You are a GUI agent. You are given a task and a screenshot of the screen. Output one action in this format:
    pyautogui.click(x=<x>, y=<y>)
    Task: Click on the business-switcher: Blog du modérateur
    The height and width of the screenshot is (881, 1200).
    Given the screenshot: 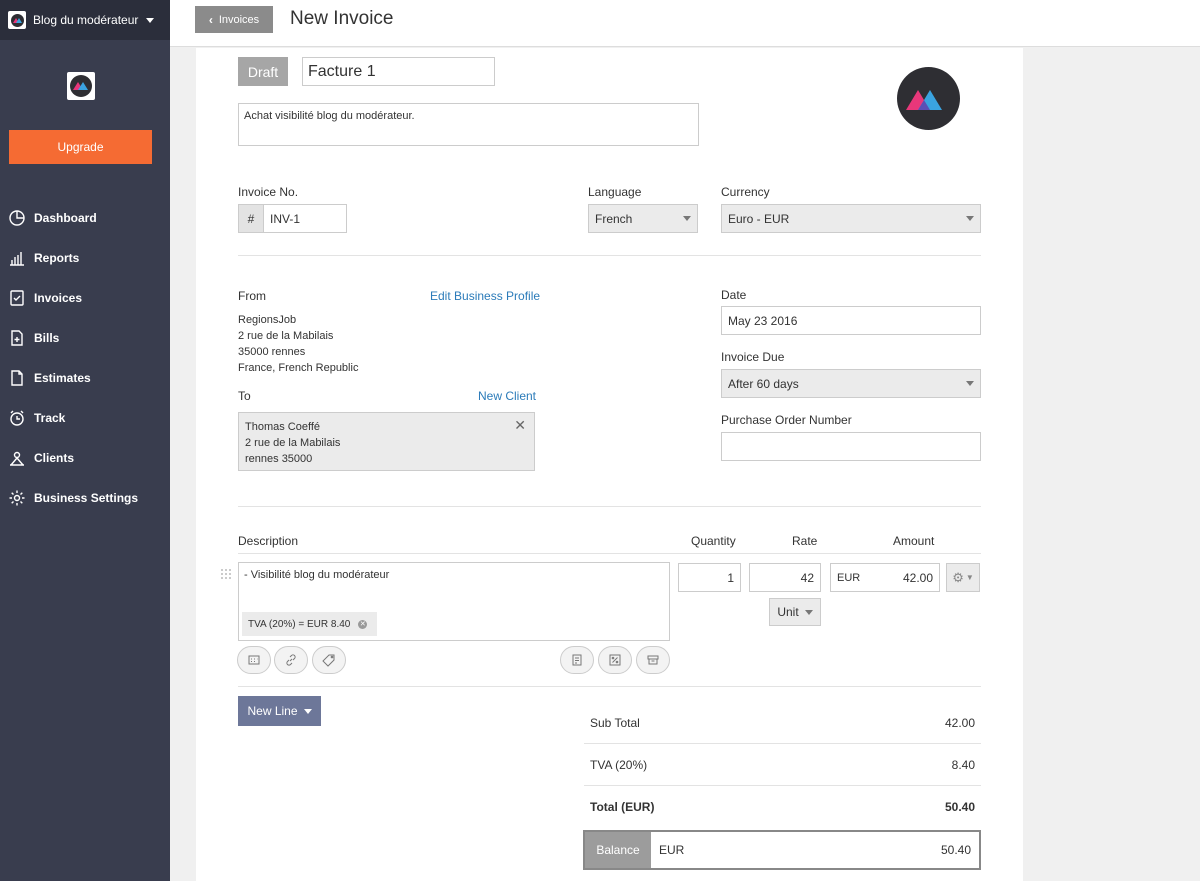 What is the action you would take?
    pyautogui.click(x=85, y=20)
    